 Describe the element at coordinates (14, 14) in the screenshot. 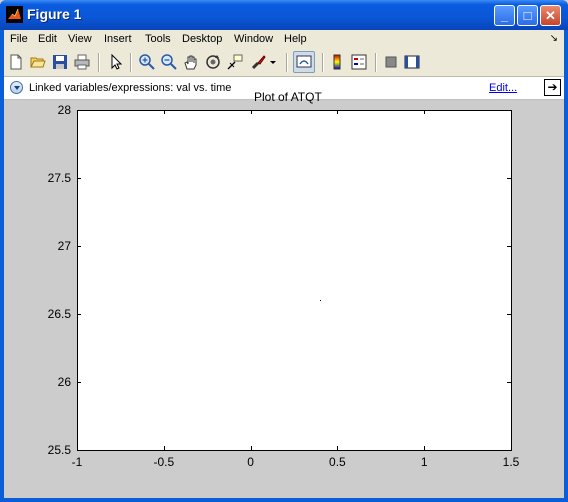

I see `matlab-logo-icon` at that location.